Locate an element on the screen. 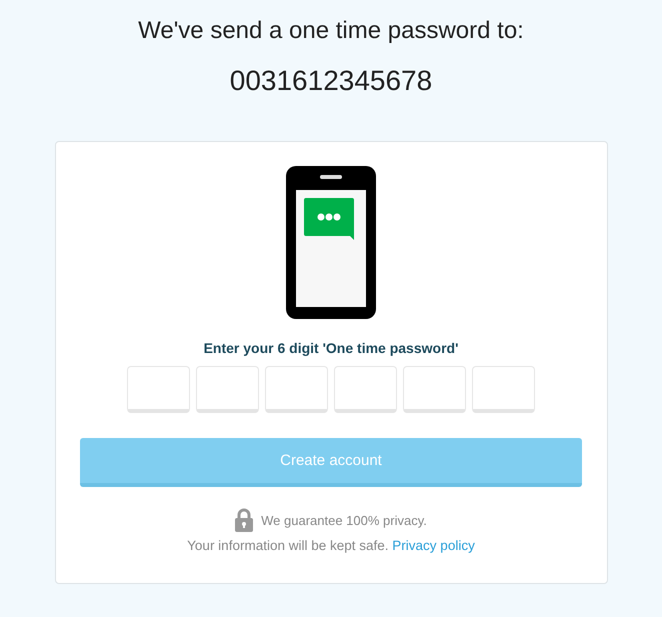  lock-icon is located at coordinates (244, 520).